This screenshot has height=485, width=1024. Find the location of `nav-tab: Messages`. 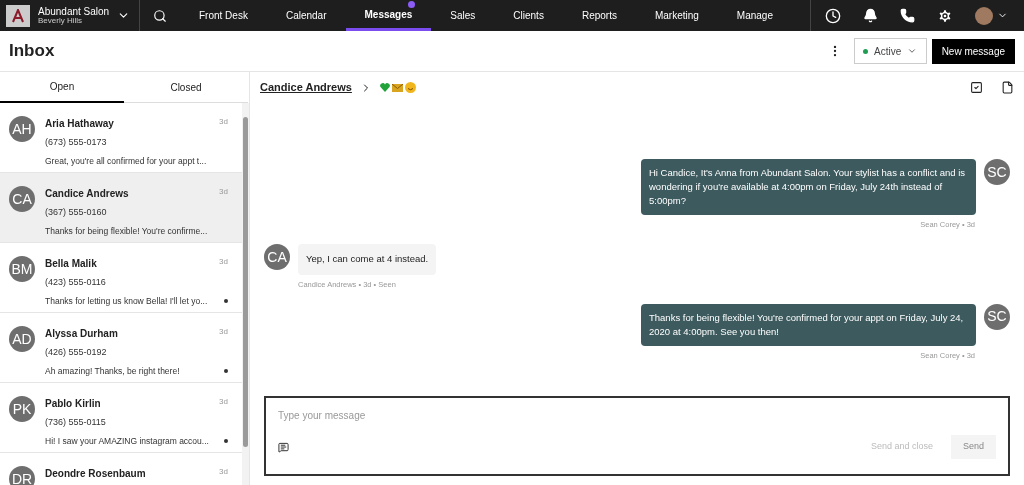

nav-tab: Messages is located at coordinates (388, 15).